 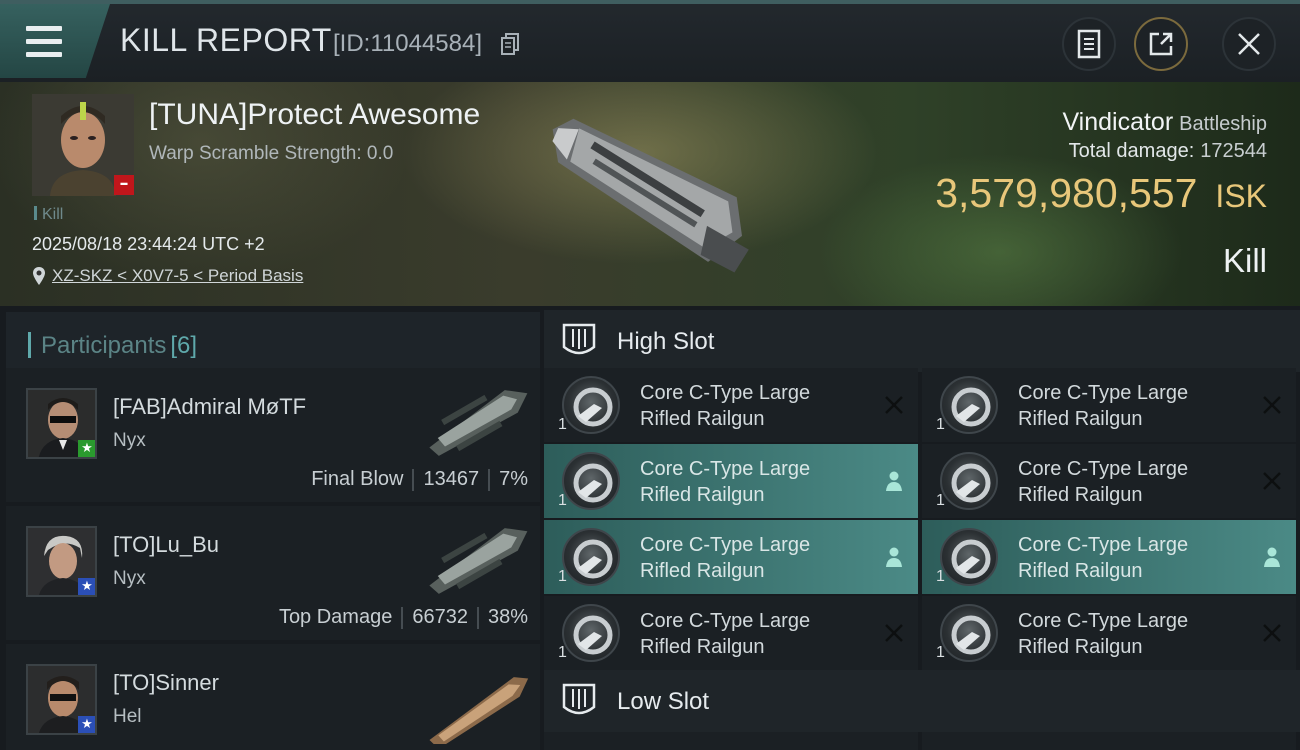 What do you see at coordinates (166, 683) in the screenshot?
I see `participant-name: [TO]Sinner` at bounding box center [166, 683].